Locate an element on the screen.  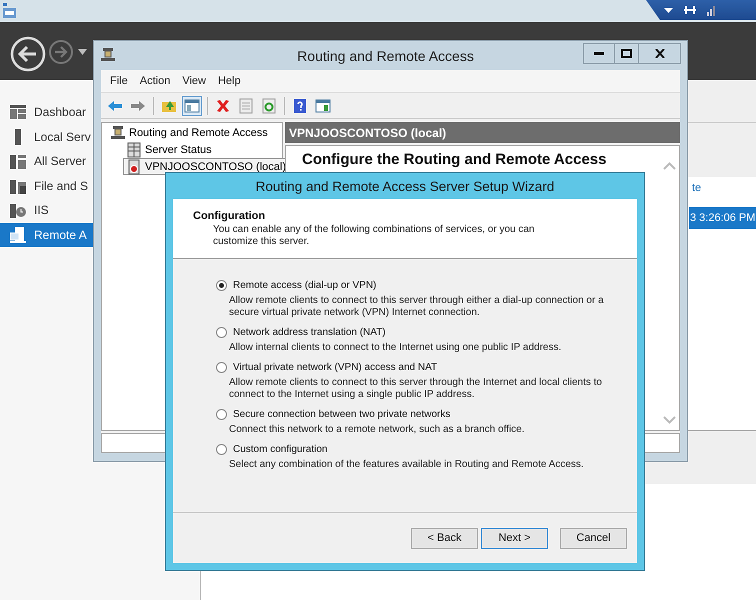
column-header: te is located at coordinates (697, 188).